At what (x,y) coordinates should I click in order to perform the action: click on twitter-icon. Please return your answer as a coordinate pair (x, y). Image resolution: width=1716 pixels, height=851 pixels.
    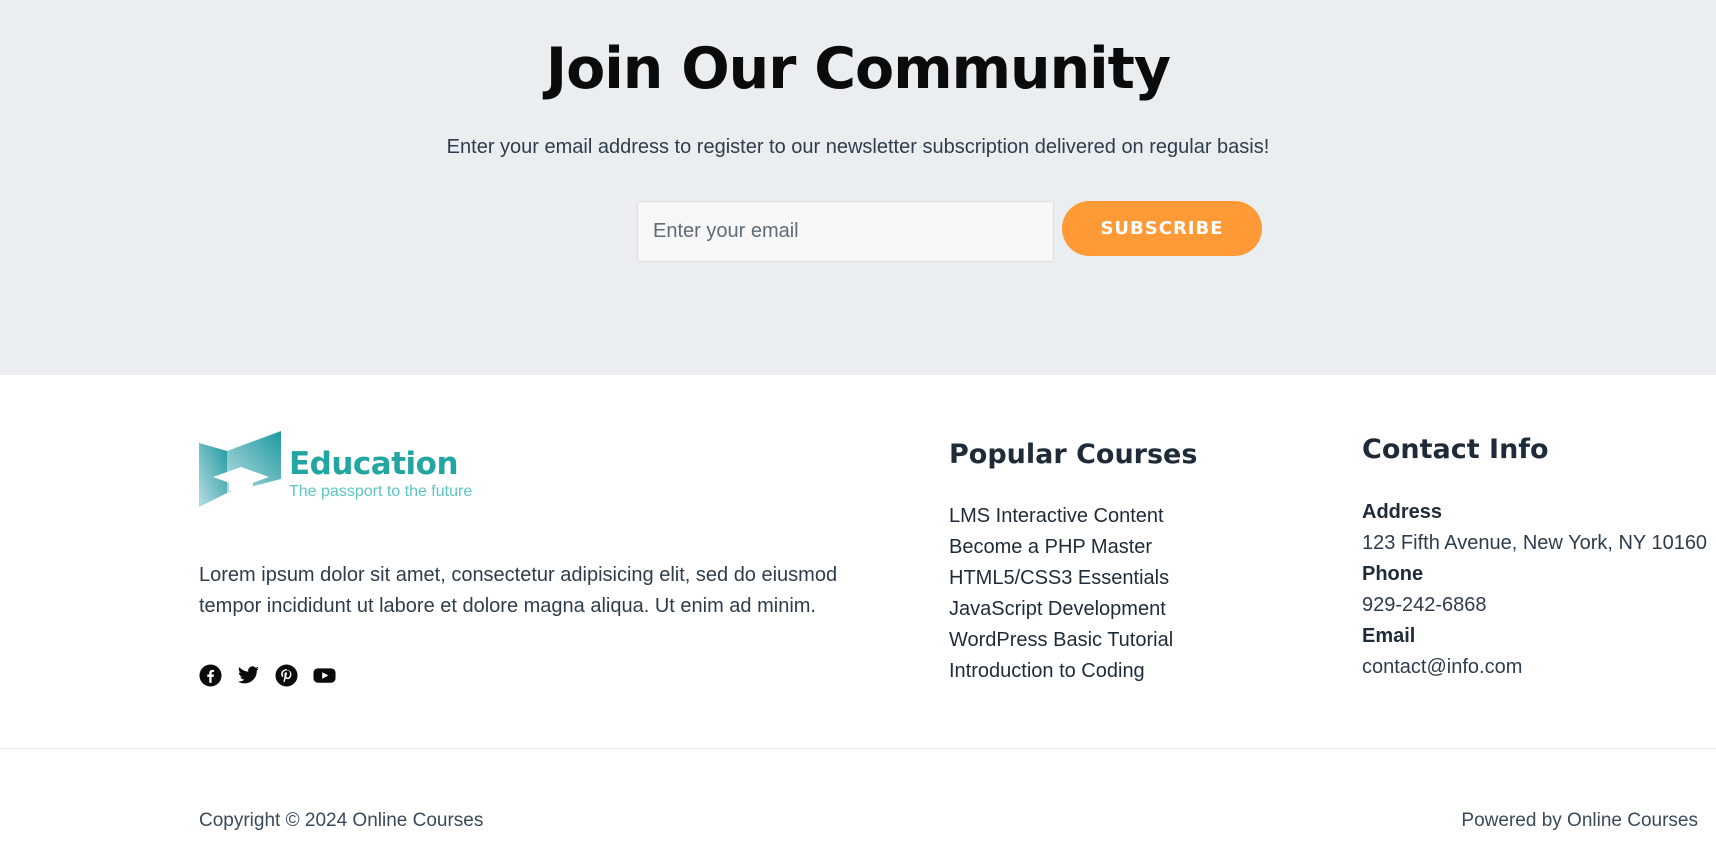
    Looking at the image, I should click on (248, 675).